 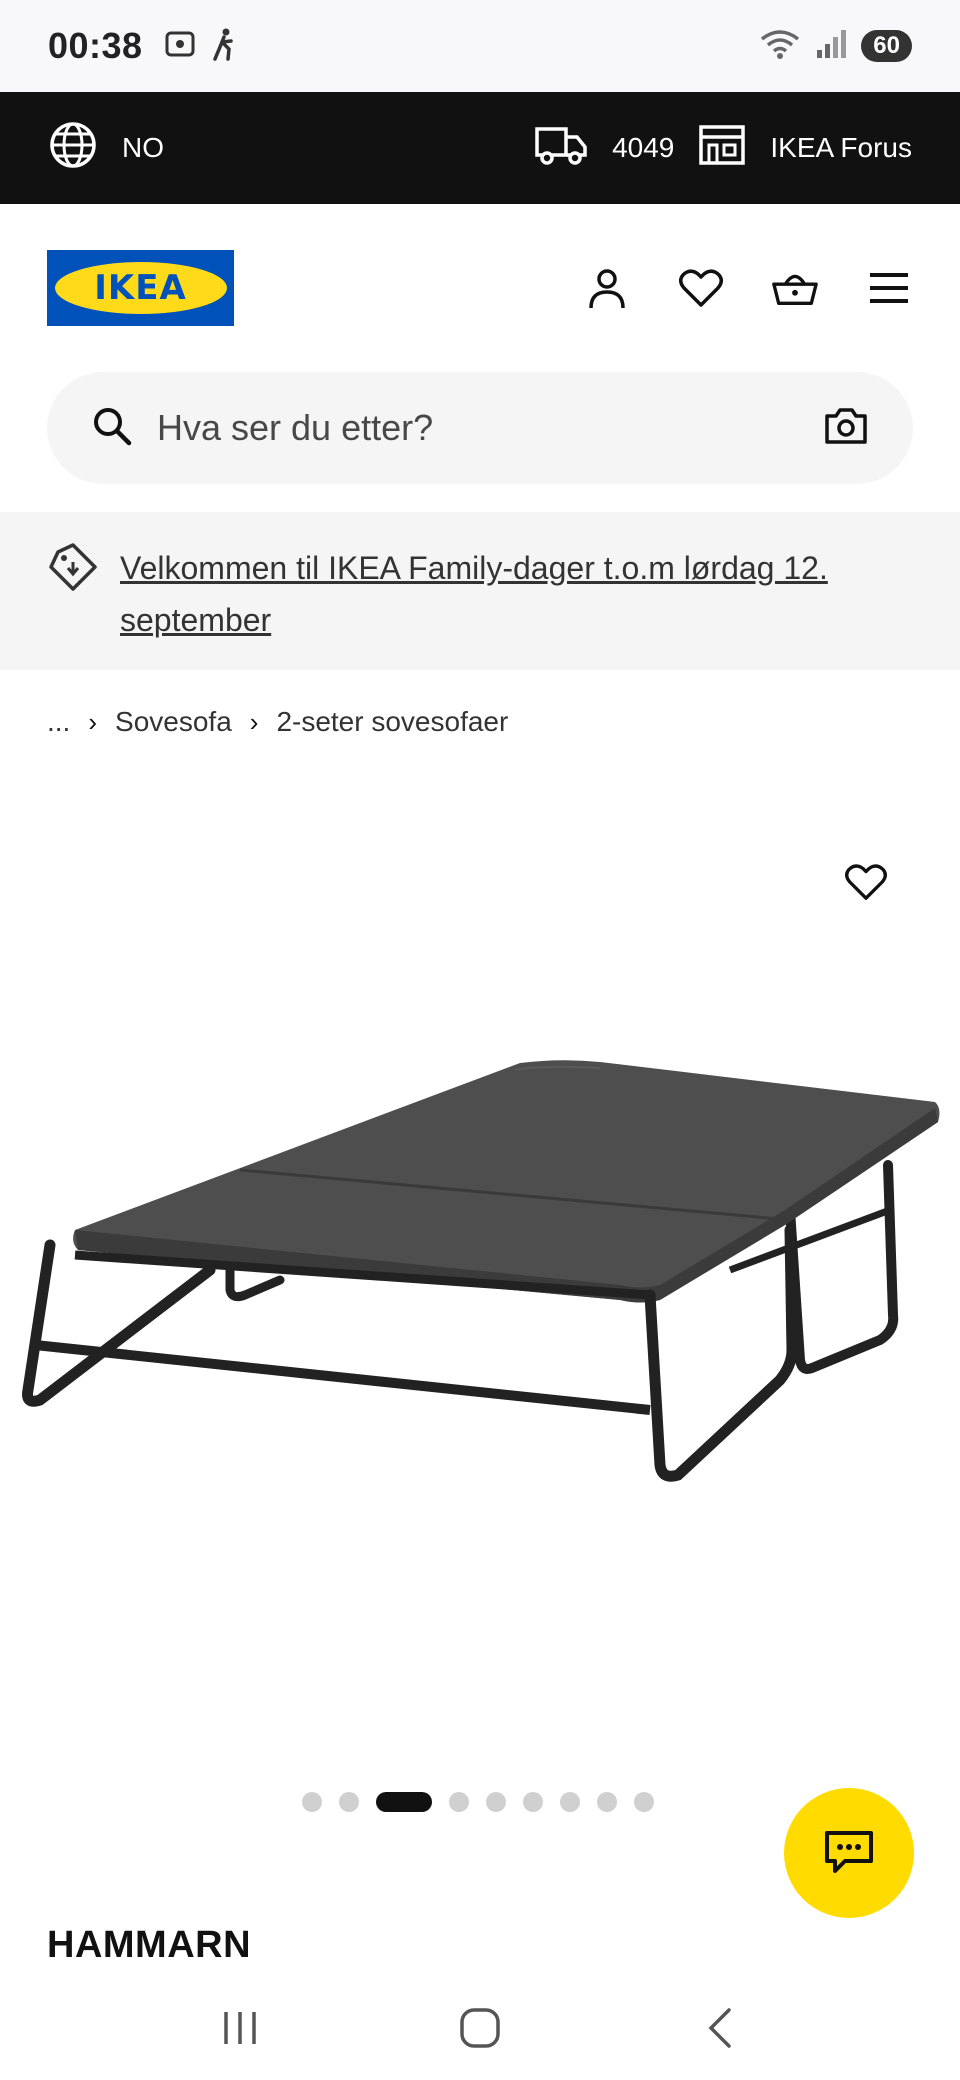 I want to click on basket-icon, so click(x=795, y=288).